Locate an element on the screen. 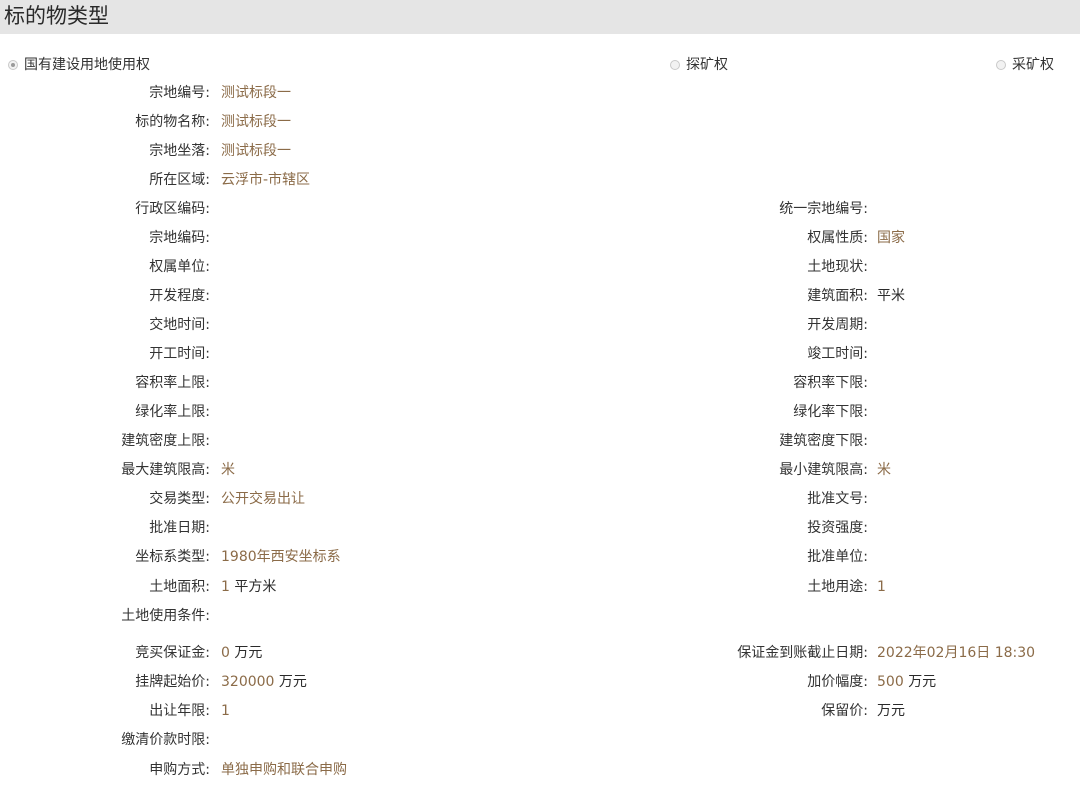 The width and height of the screenshot is (1080, 795). field-row: 批准日期: 投资强度: is located at coordinates (540, 528).